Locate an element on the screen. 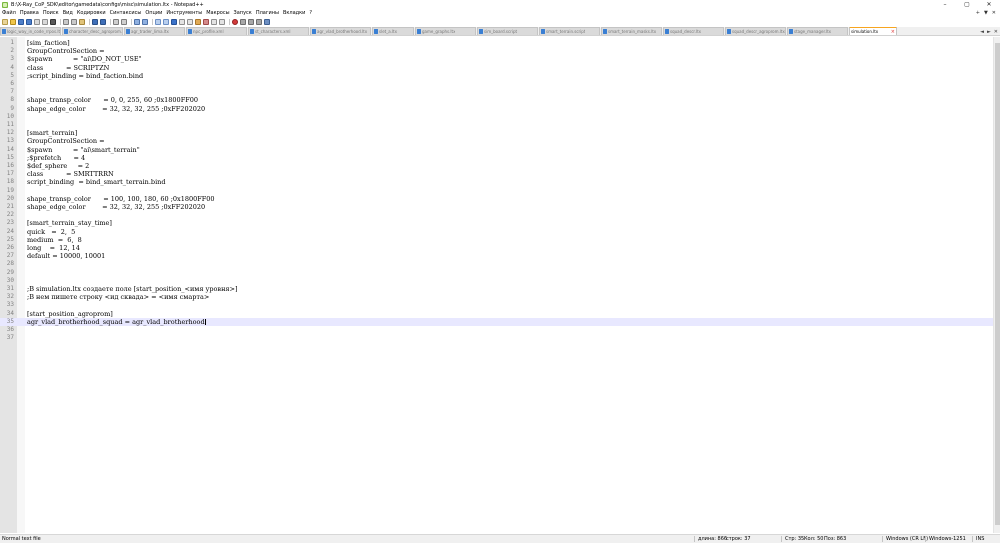 This screenshot has height=543, width=1000. close-tab-icon: × is located at coordinates (893, 32).